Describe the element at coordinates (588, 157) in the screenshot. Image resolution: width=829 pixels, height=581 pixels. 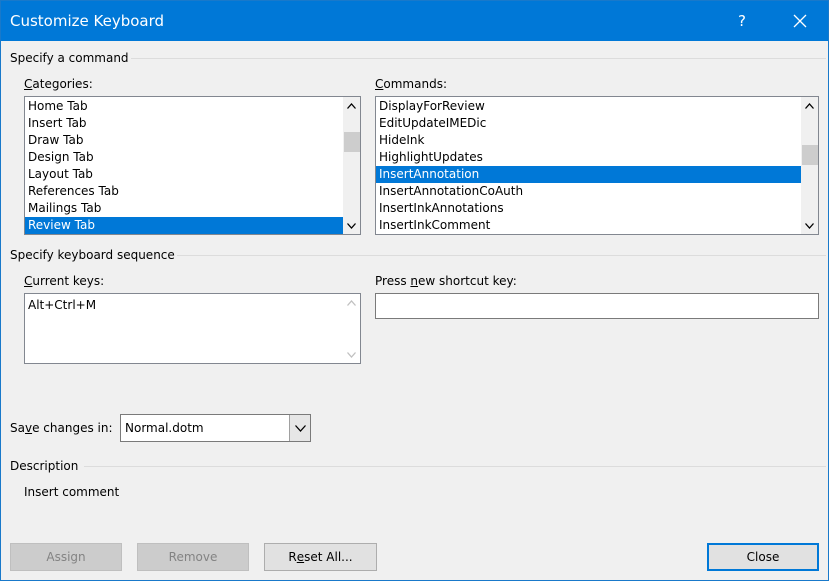
I see `command-list-item: HighlightUpdates` at that location.